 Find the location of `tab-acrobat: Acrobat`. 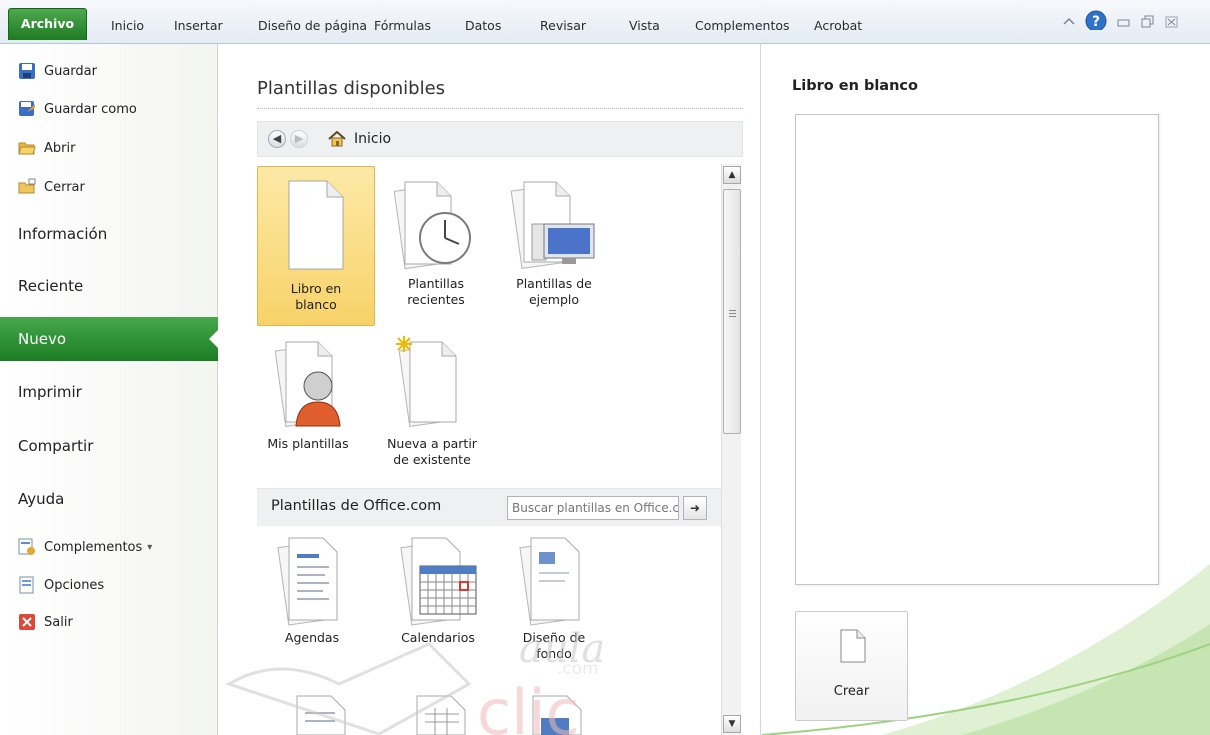

tab-acrobat: Acrobat is located at coordinates (838, 27).